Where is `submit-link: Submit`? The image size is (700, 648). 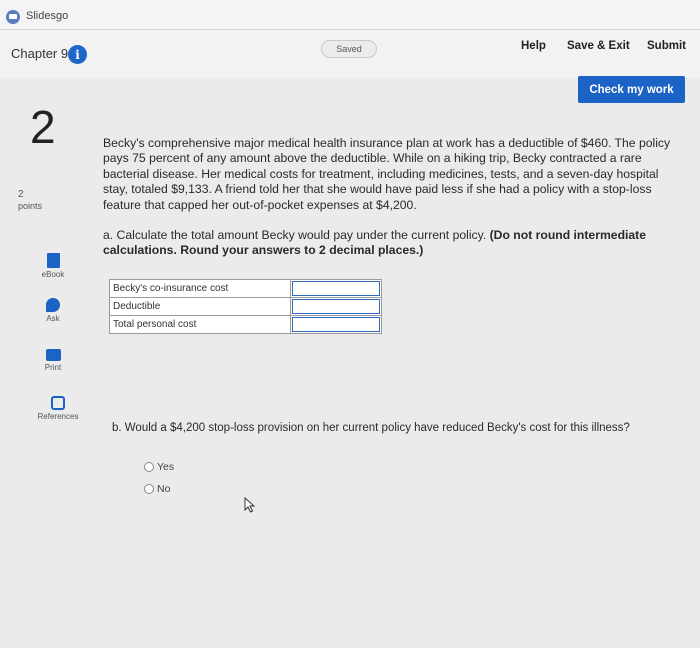 submit-link: Submit is located at coordinates (666, 46).